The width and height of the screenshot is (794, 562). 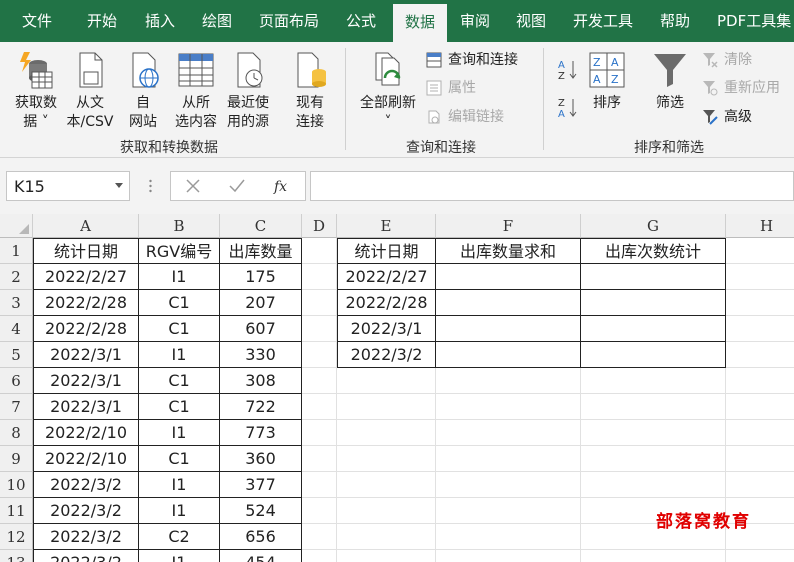 What do you see at coordinates (16, 251) in the screenshot?
I see `row-header-1: 1` at bounding box center [16, 251].